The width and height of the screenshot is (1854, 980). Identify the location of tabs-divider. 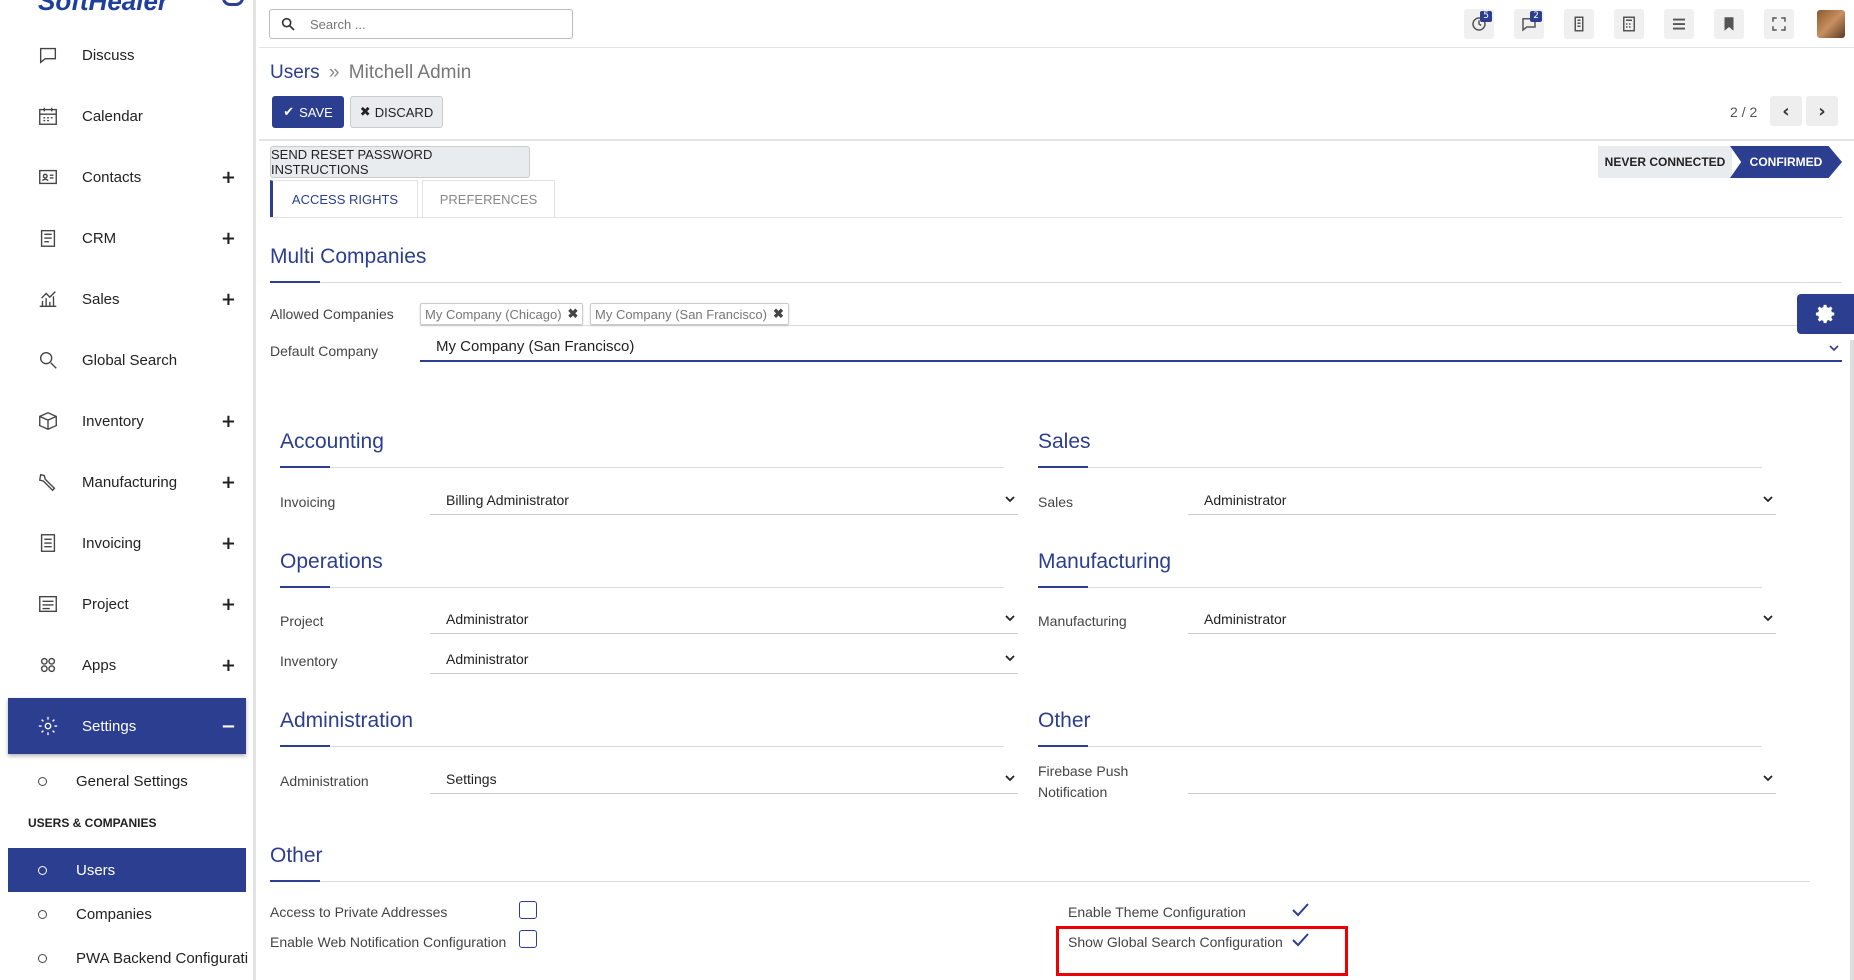
(1056, 217).